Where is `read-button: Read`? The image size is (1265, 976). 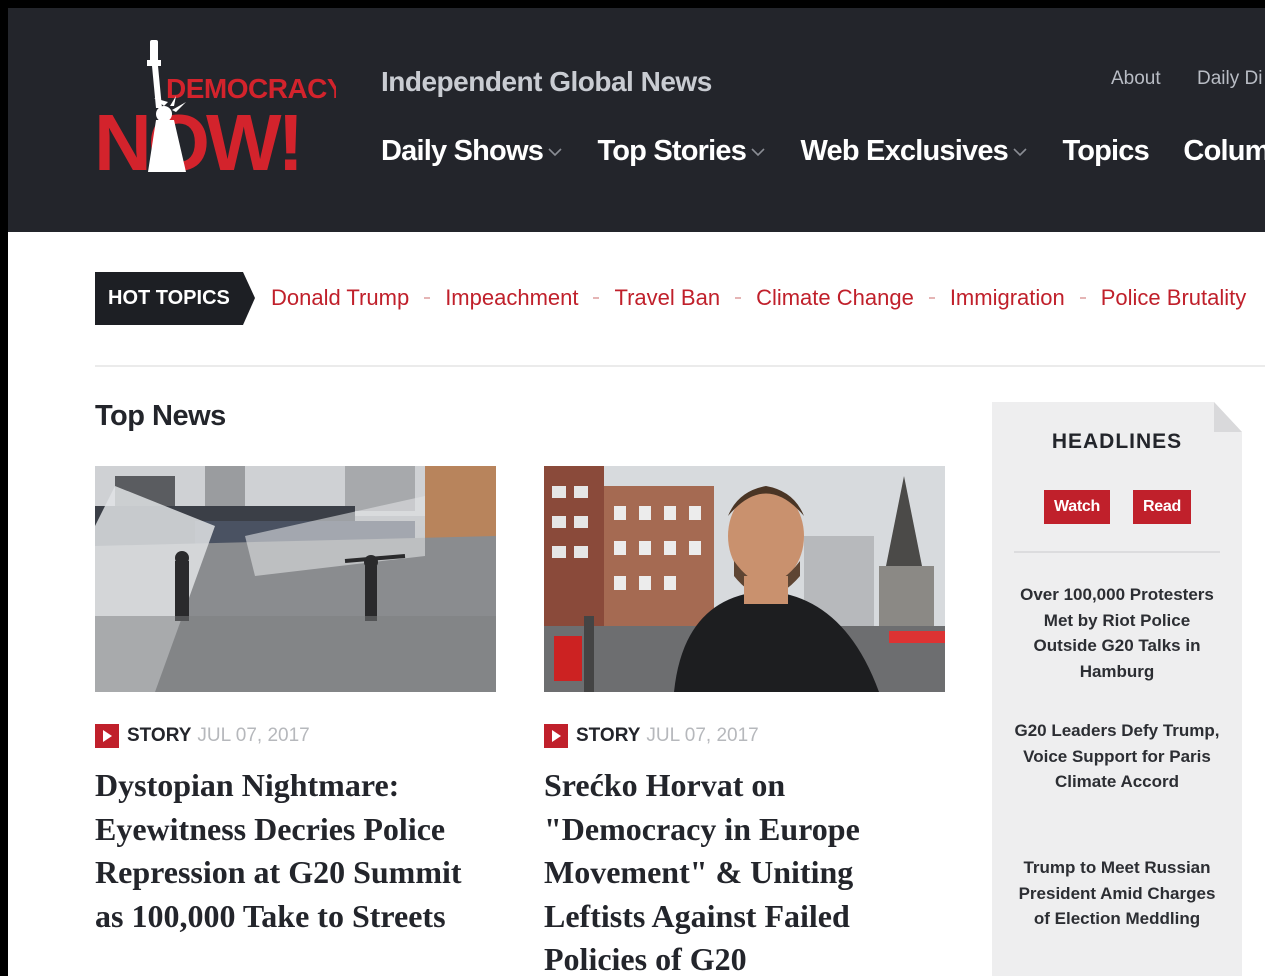 read-button: Read is located at coordinates (1162, 507).